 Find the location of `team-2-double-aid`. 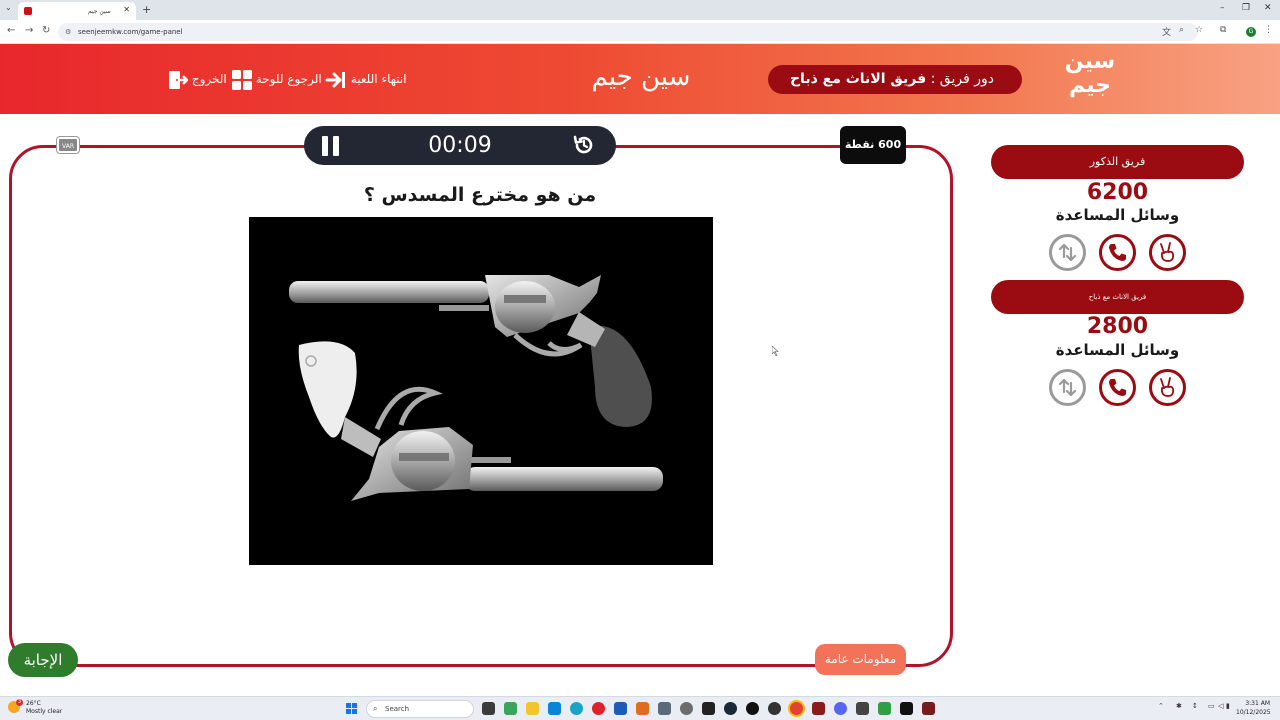

team-2-double-aid is located at coordinates (1167, 387).